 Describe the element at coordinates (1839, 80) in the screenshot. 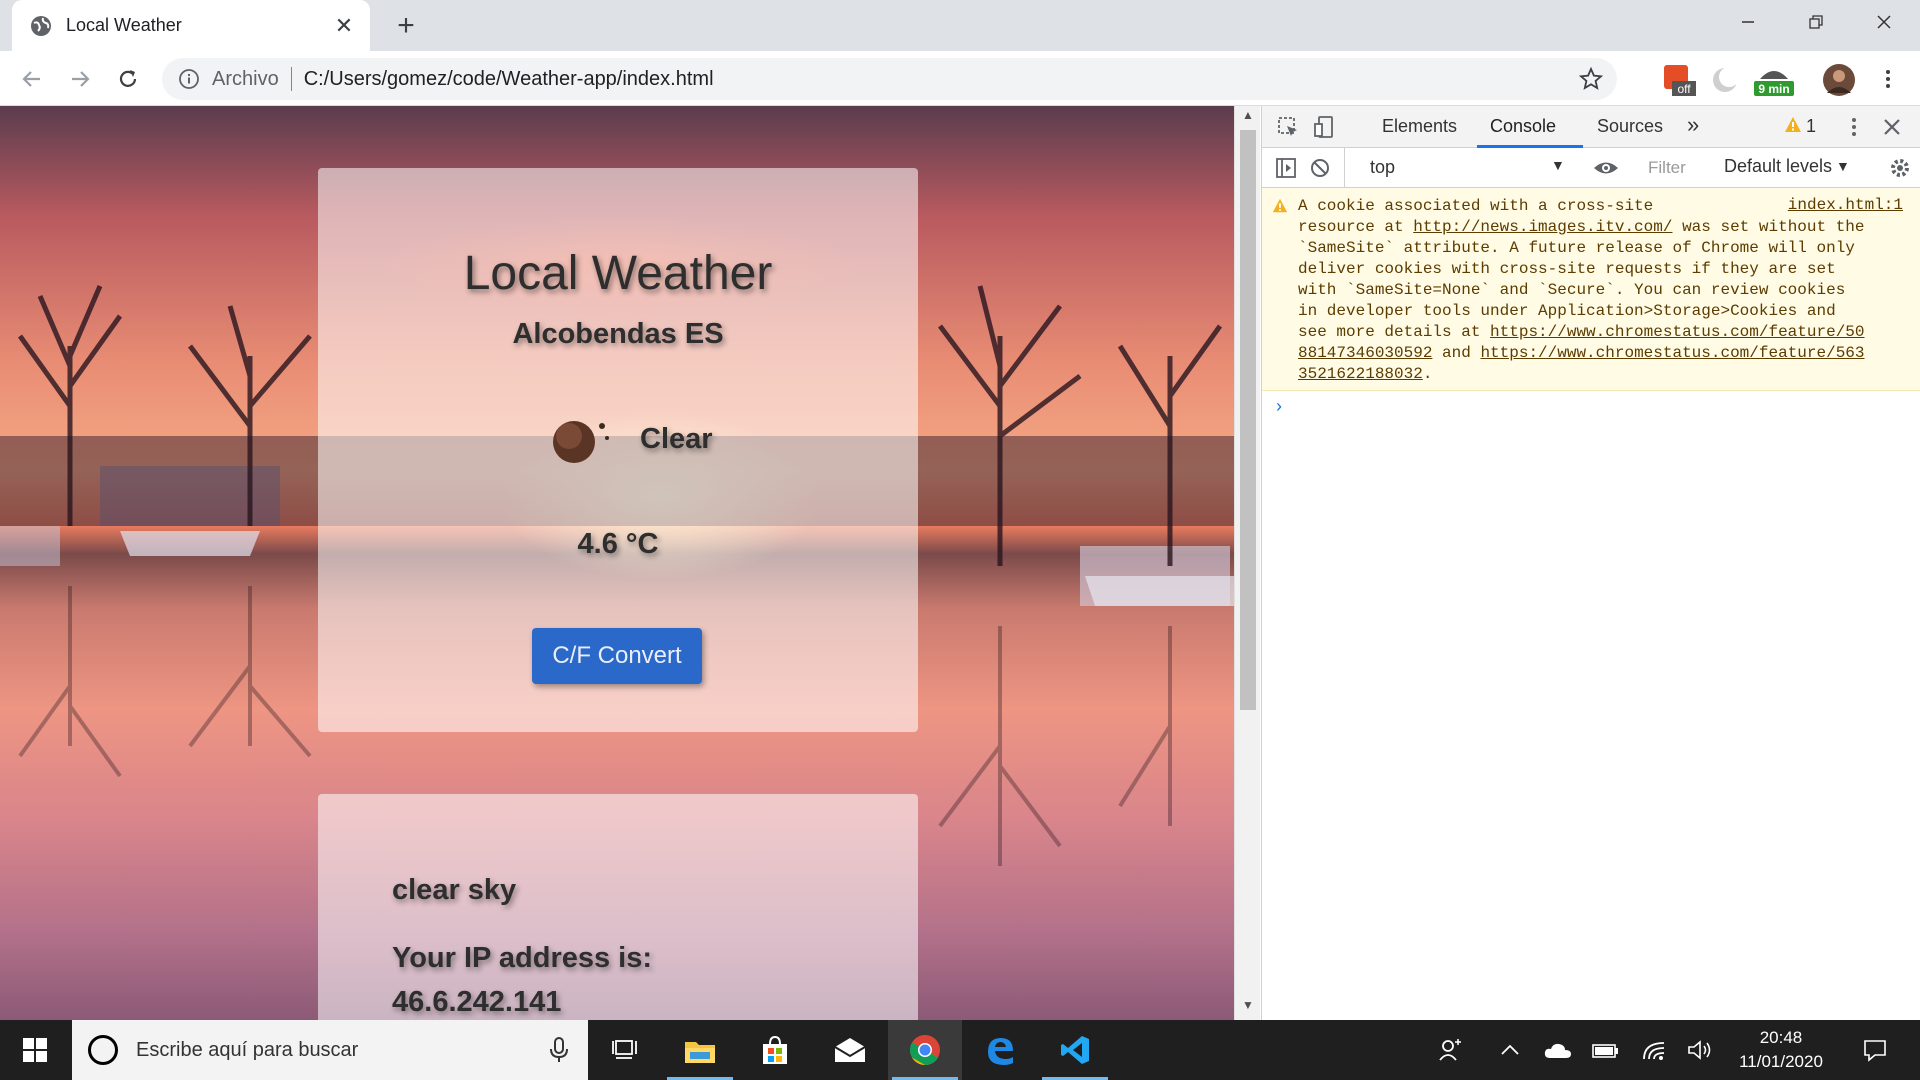

I see `profile-avatar` at that location.